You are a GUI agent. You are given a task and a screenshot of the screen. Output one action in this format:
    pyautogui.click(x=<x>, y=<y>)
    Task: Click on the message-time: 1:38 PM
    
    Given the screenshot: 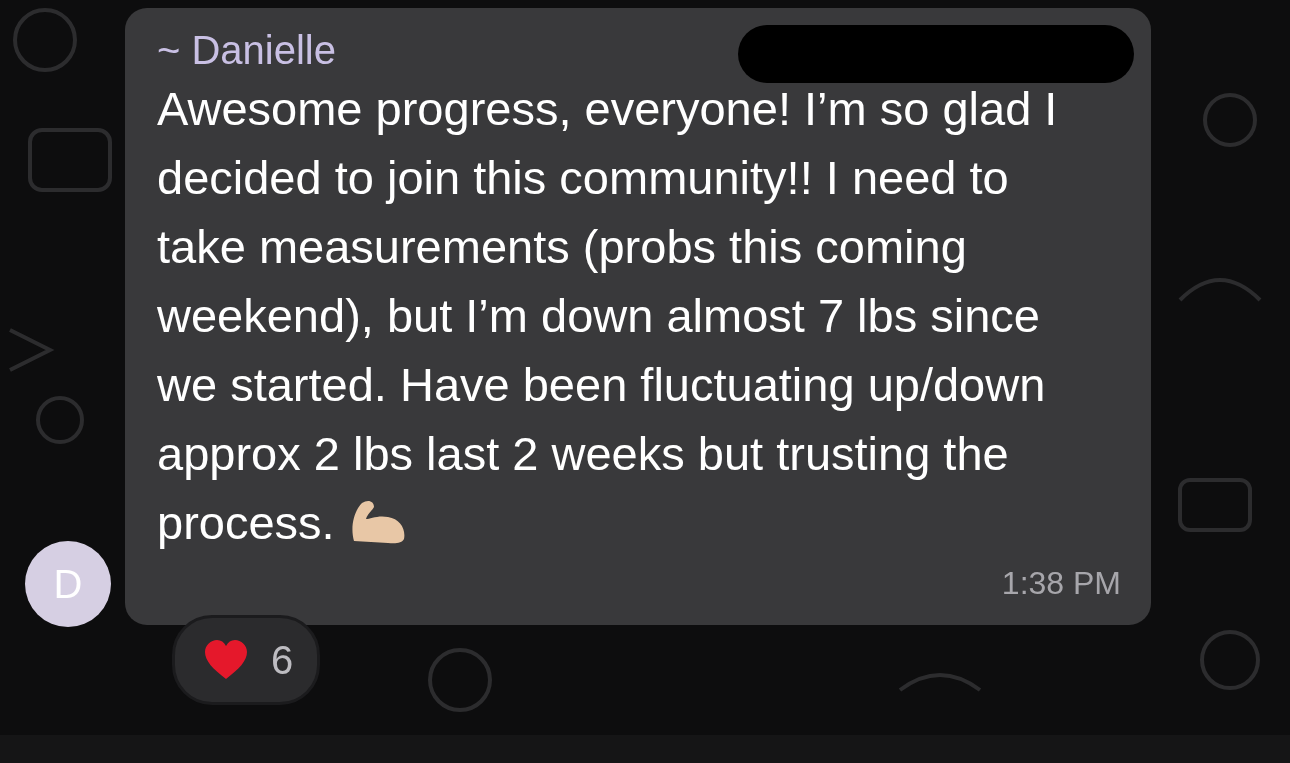 What is the action you would take?
    pyautogui.click(x=1060, y=583)
    